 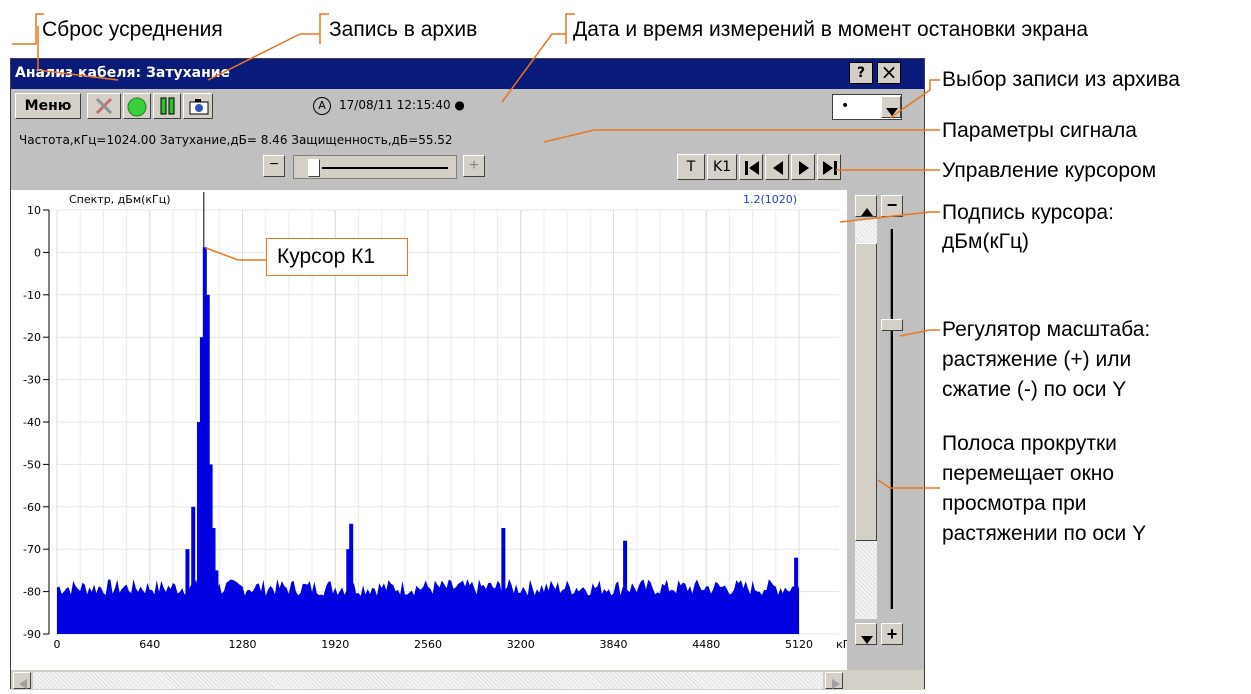 What do you see at coordinates (706, 644) in the screenshot?
I see `x-tick-label: 4480` at bounding box center [706, 644].